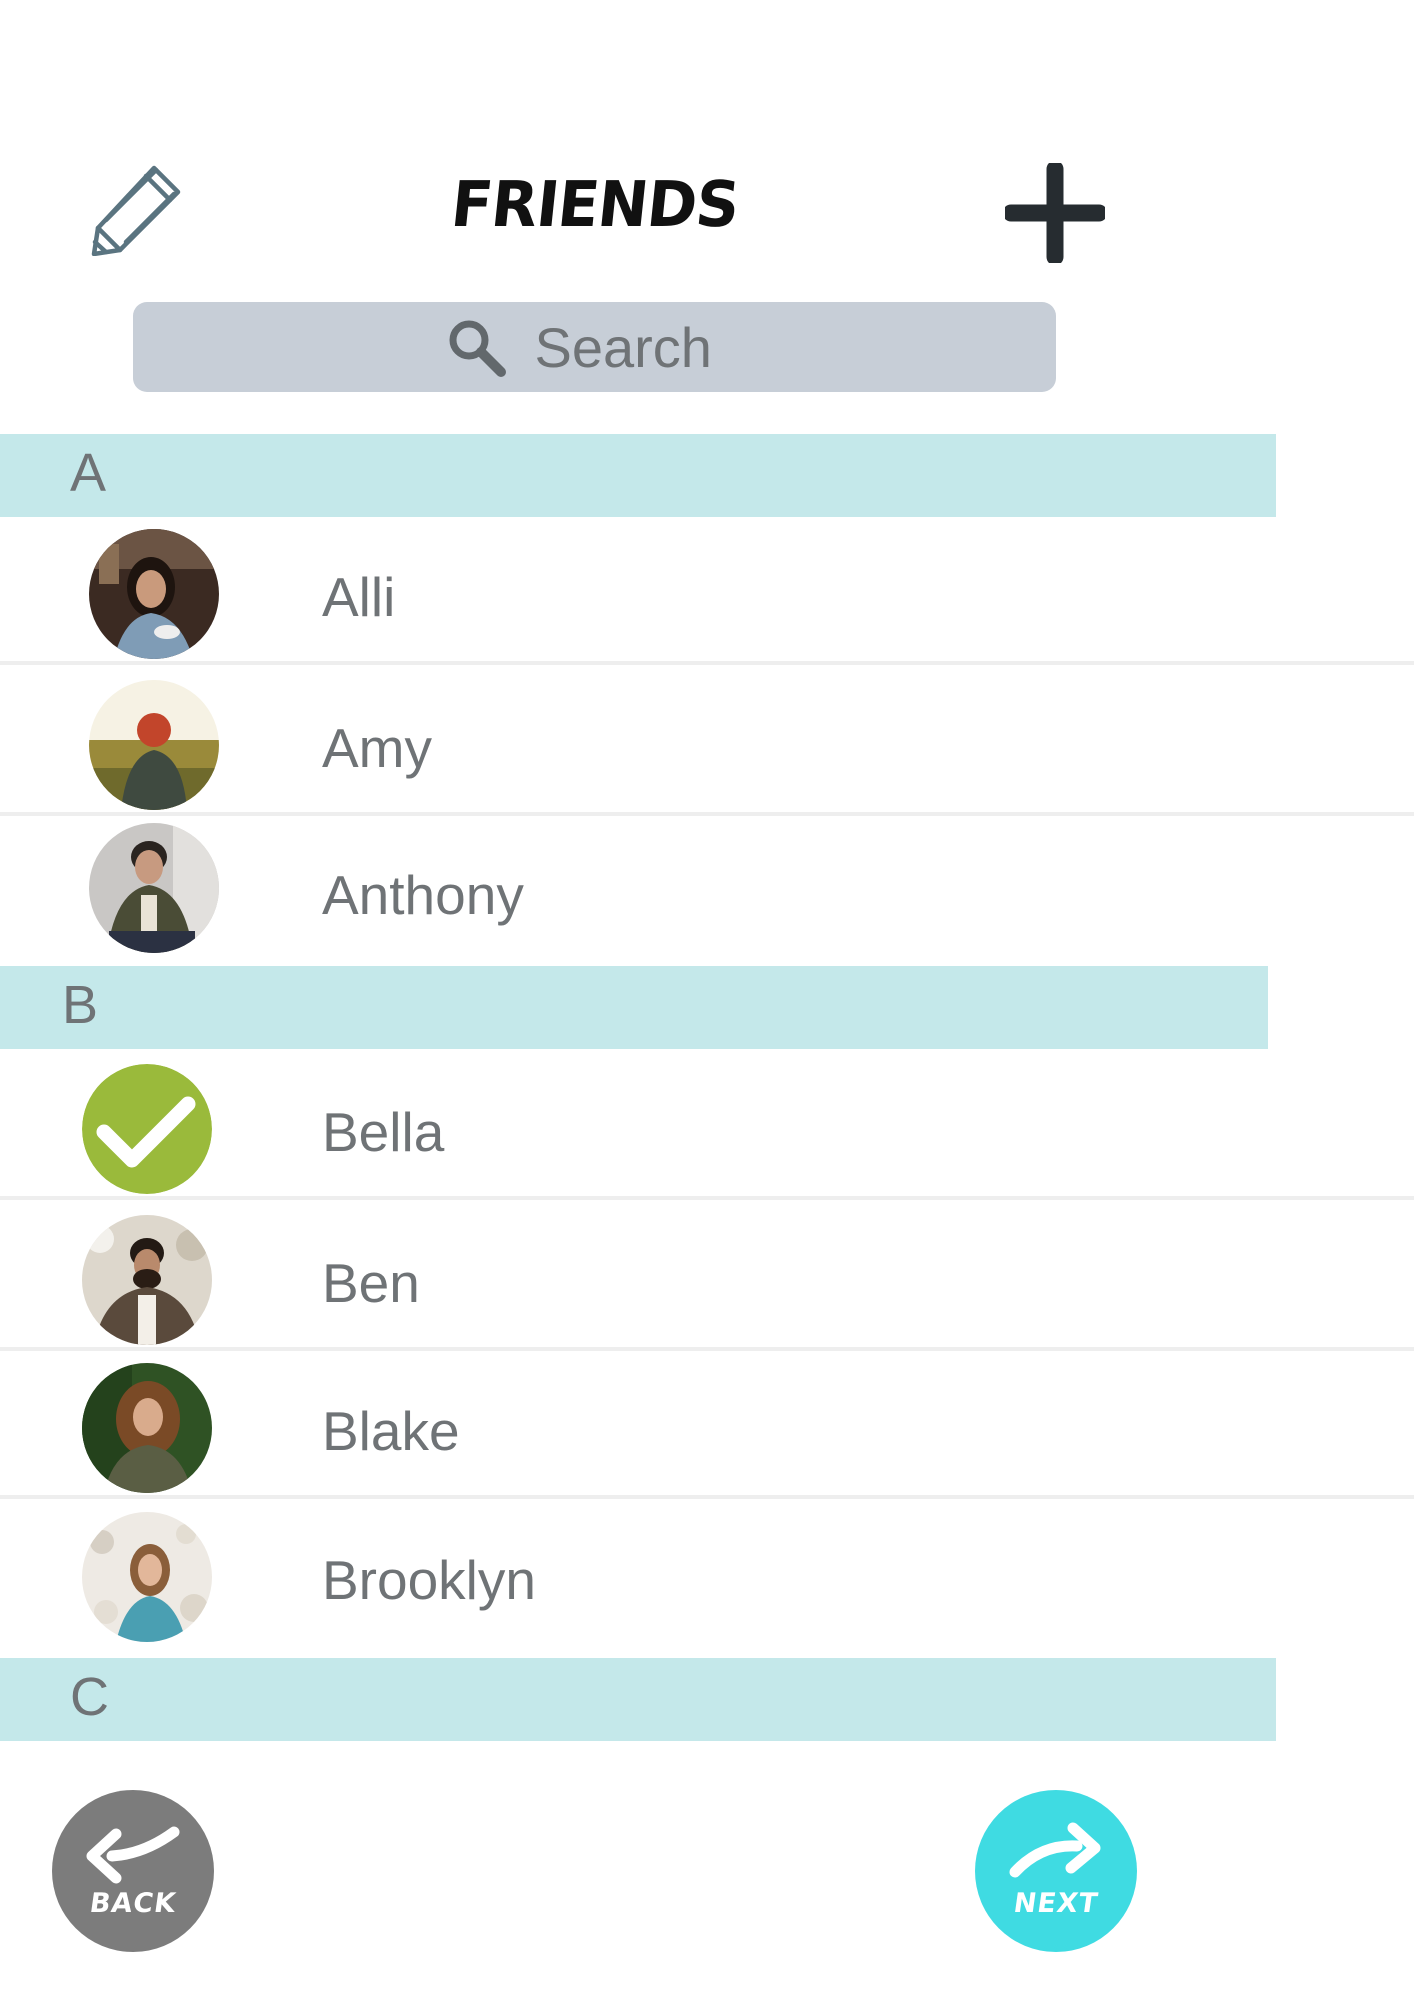 Image resolution: width=1414 pixels, height=2000 pixels. What do you see at coordinates (136, 211) in the screenshot?
I see `pencil-icon` at bounding box center [136, 211].